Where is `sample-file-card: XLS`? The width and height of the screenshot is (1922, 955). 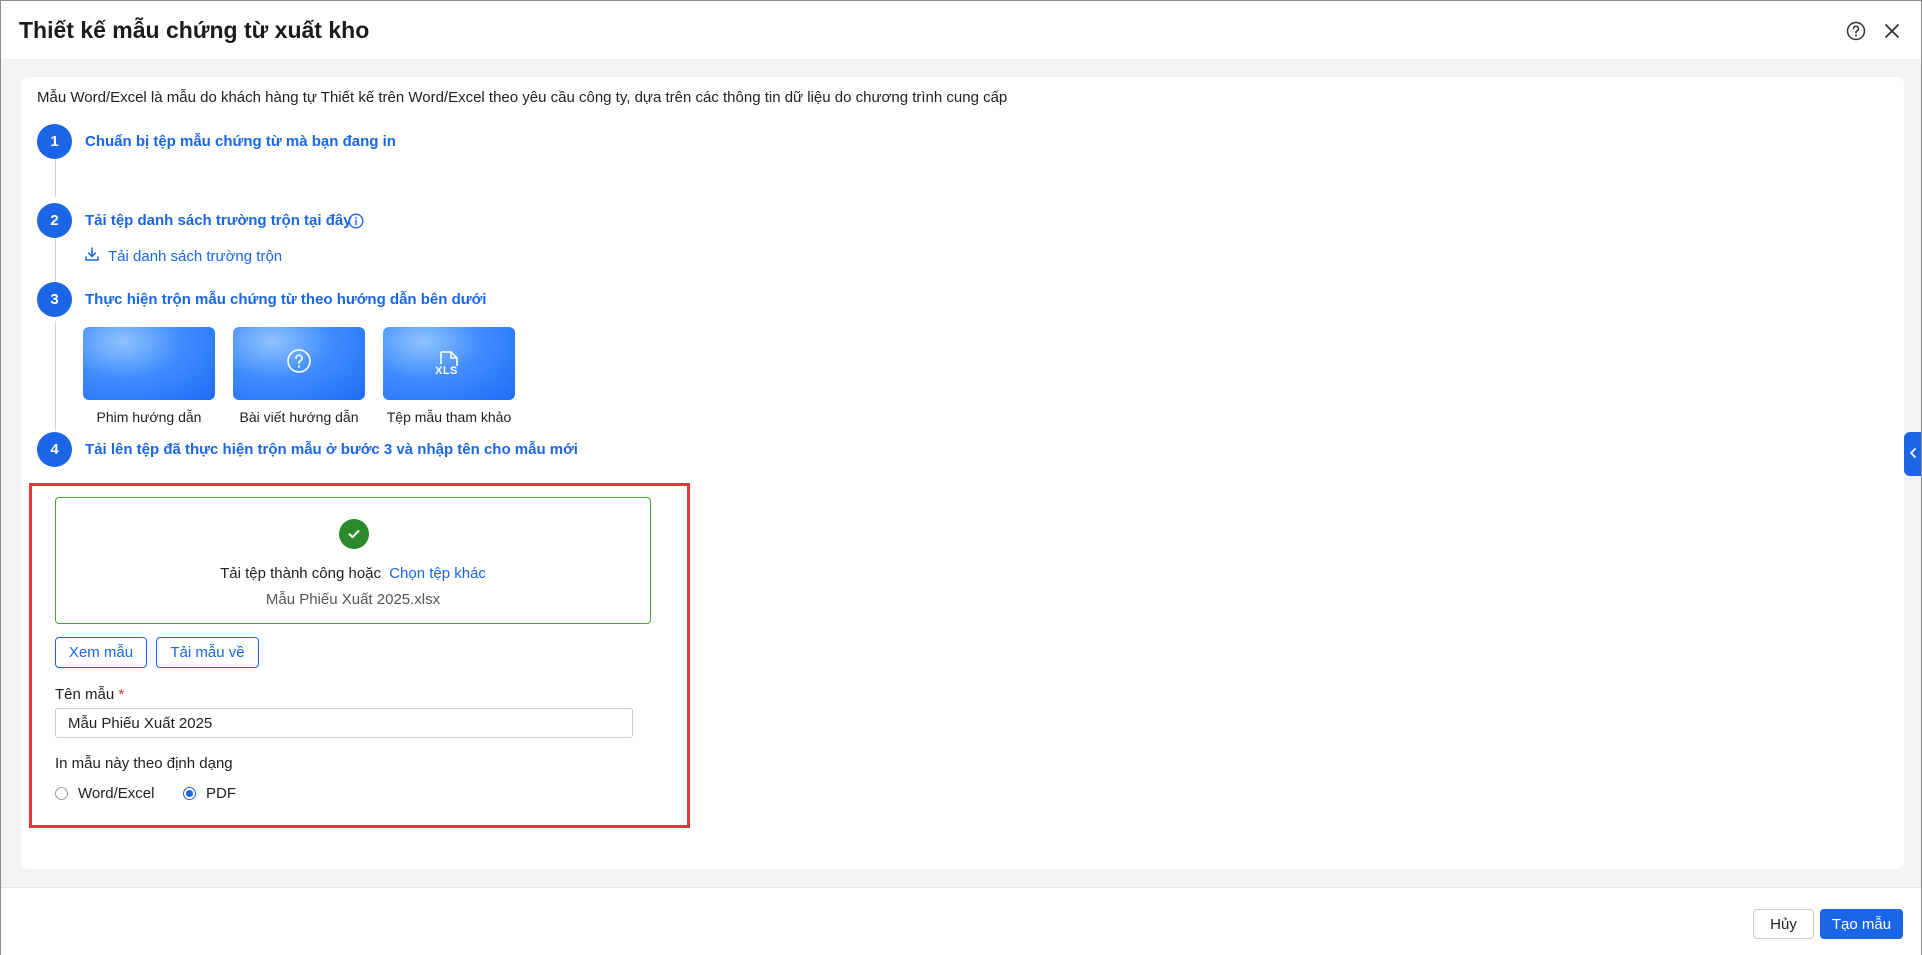
sample-file-card: XLS is located at coordinates (449, 363).